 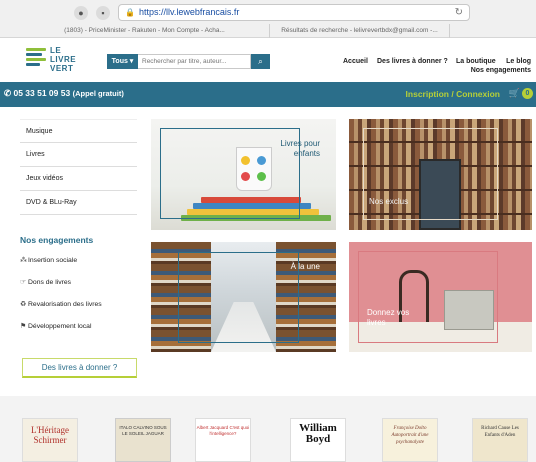 I want to click on tile-a-la-une: À la une, so click(x=243, y=297).